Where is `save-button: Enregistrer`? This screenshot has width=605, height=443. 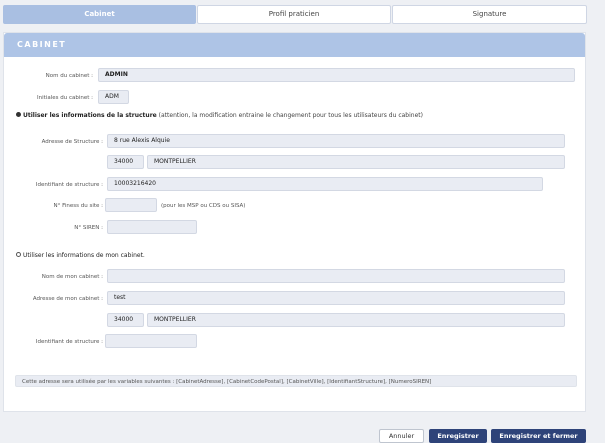
save-button: Enregistrer is located at coordinates (458, 436).